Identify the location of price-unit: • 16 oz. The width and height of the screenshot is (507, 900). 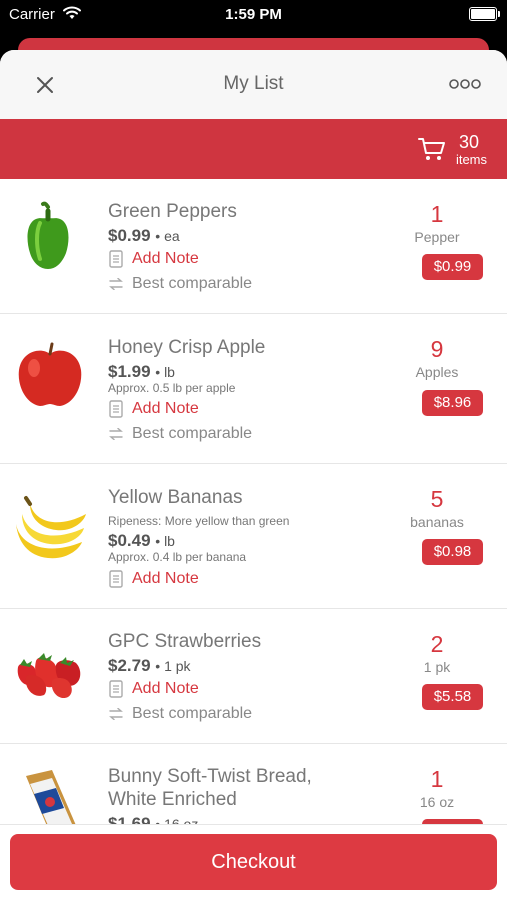
(177, 820).